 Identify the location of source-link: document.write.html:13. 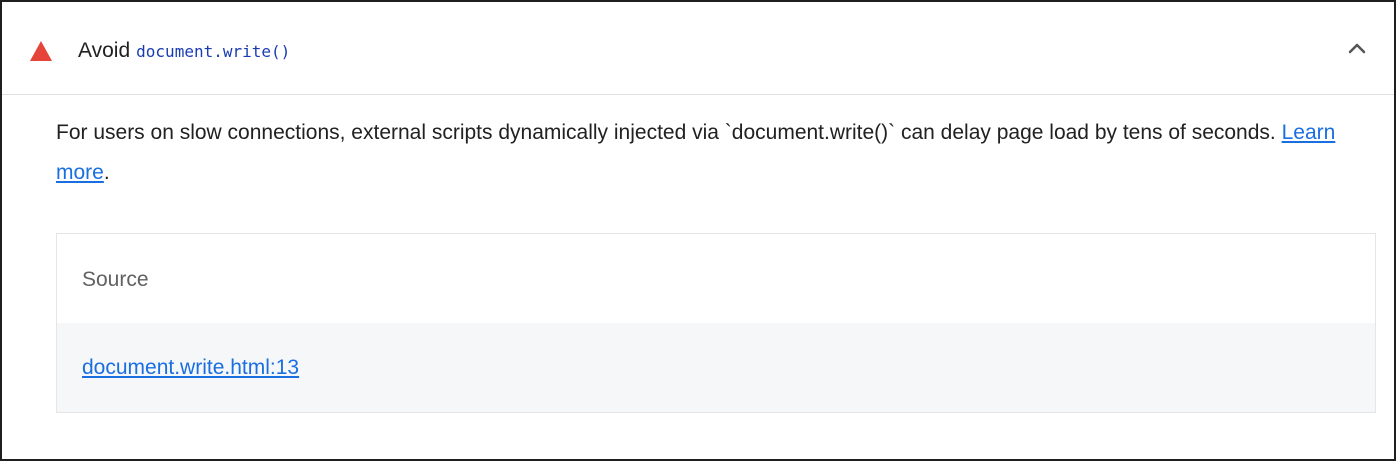
(190, 368).